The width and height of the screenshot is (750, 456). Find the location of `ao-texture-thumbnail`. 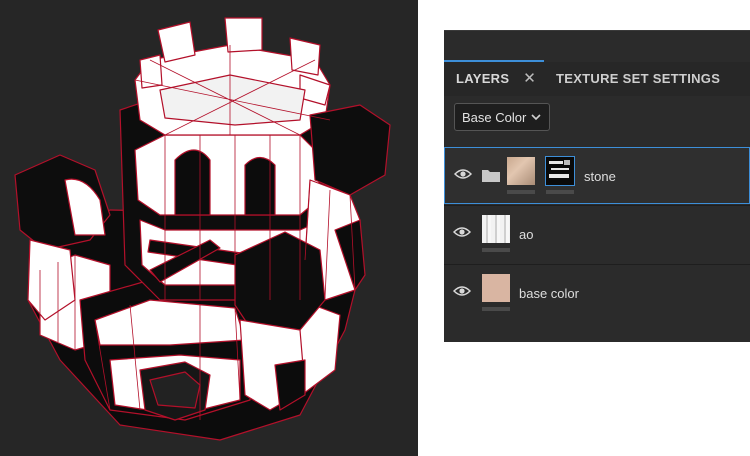

ao-texture-thumbnail is located at coordinates (496, 229).